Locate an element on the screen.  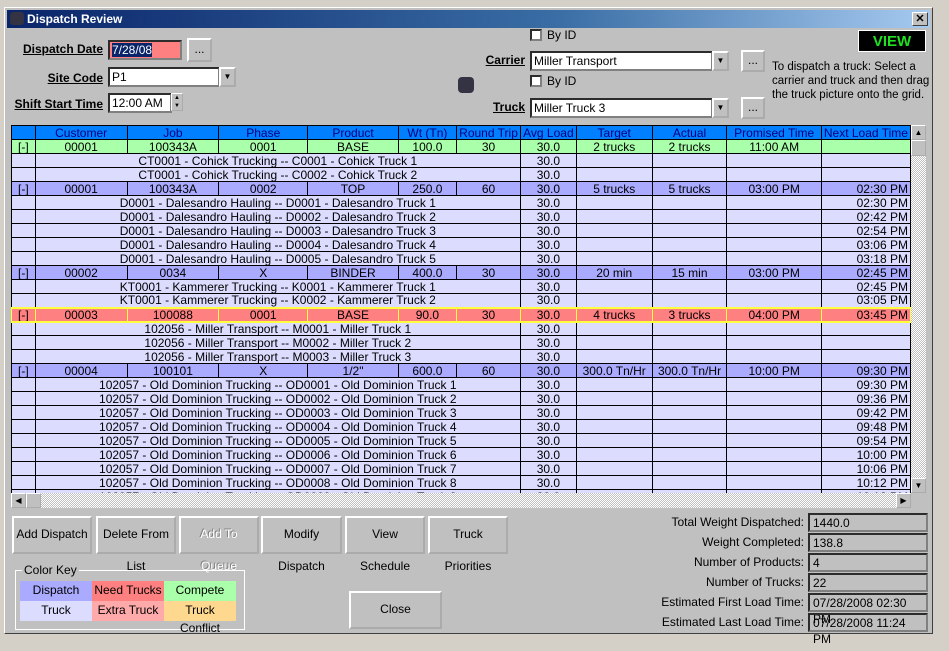
horizontal-scroll-thumb is located at coordinates (33, 500).